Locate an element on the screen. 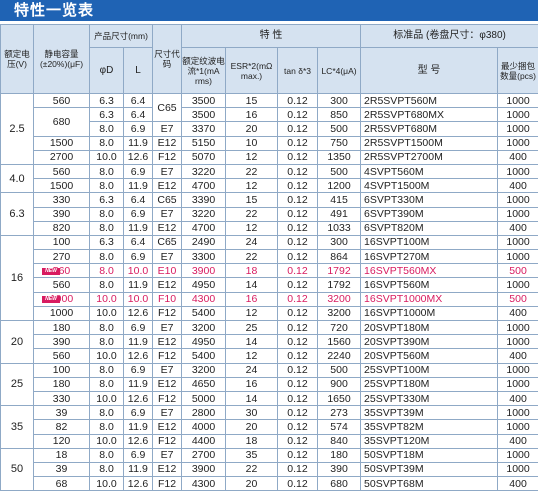  cell-voltage: 16 is located at coordinates (17, 278).